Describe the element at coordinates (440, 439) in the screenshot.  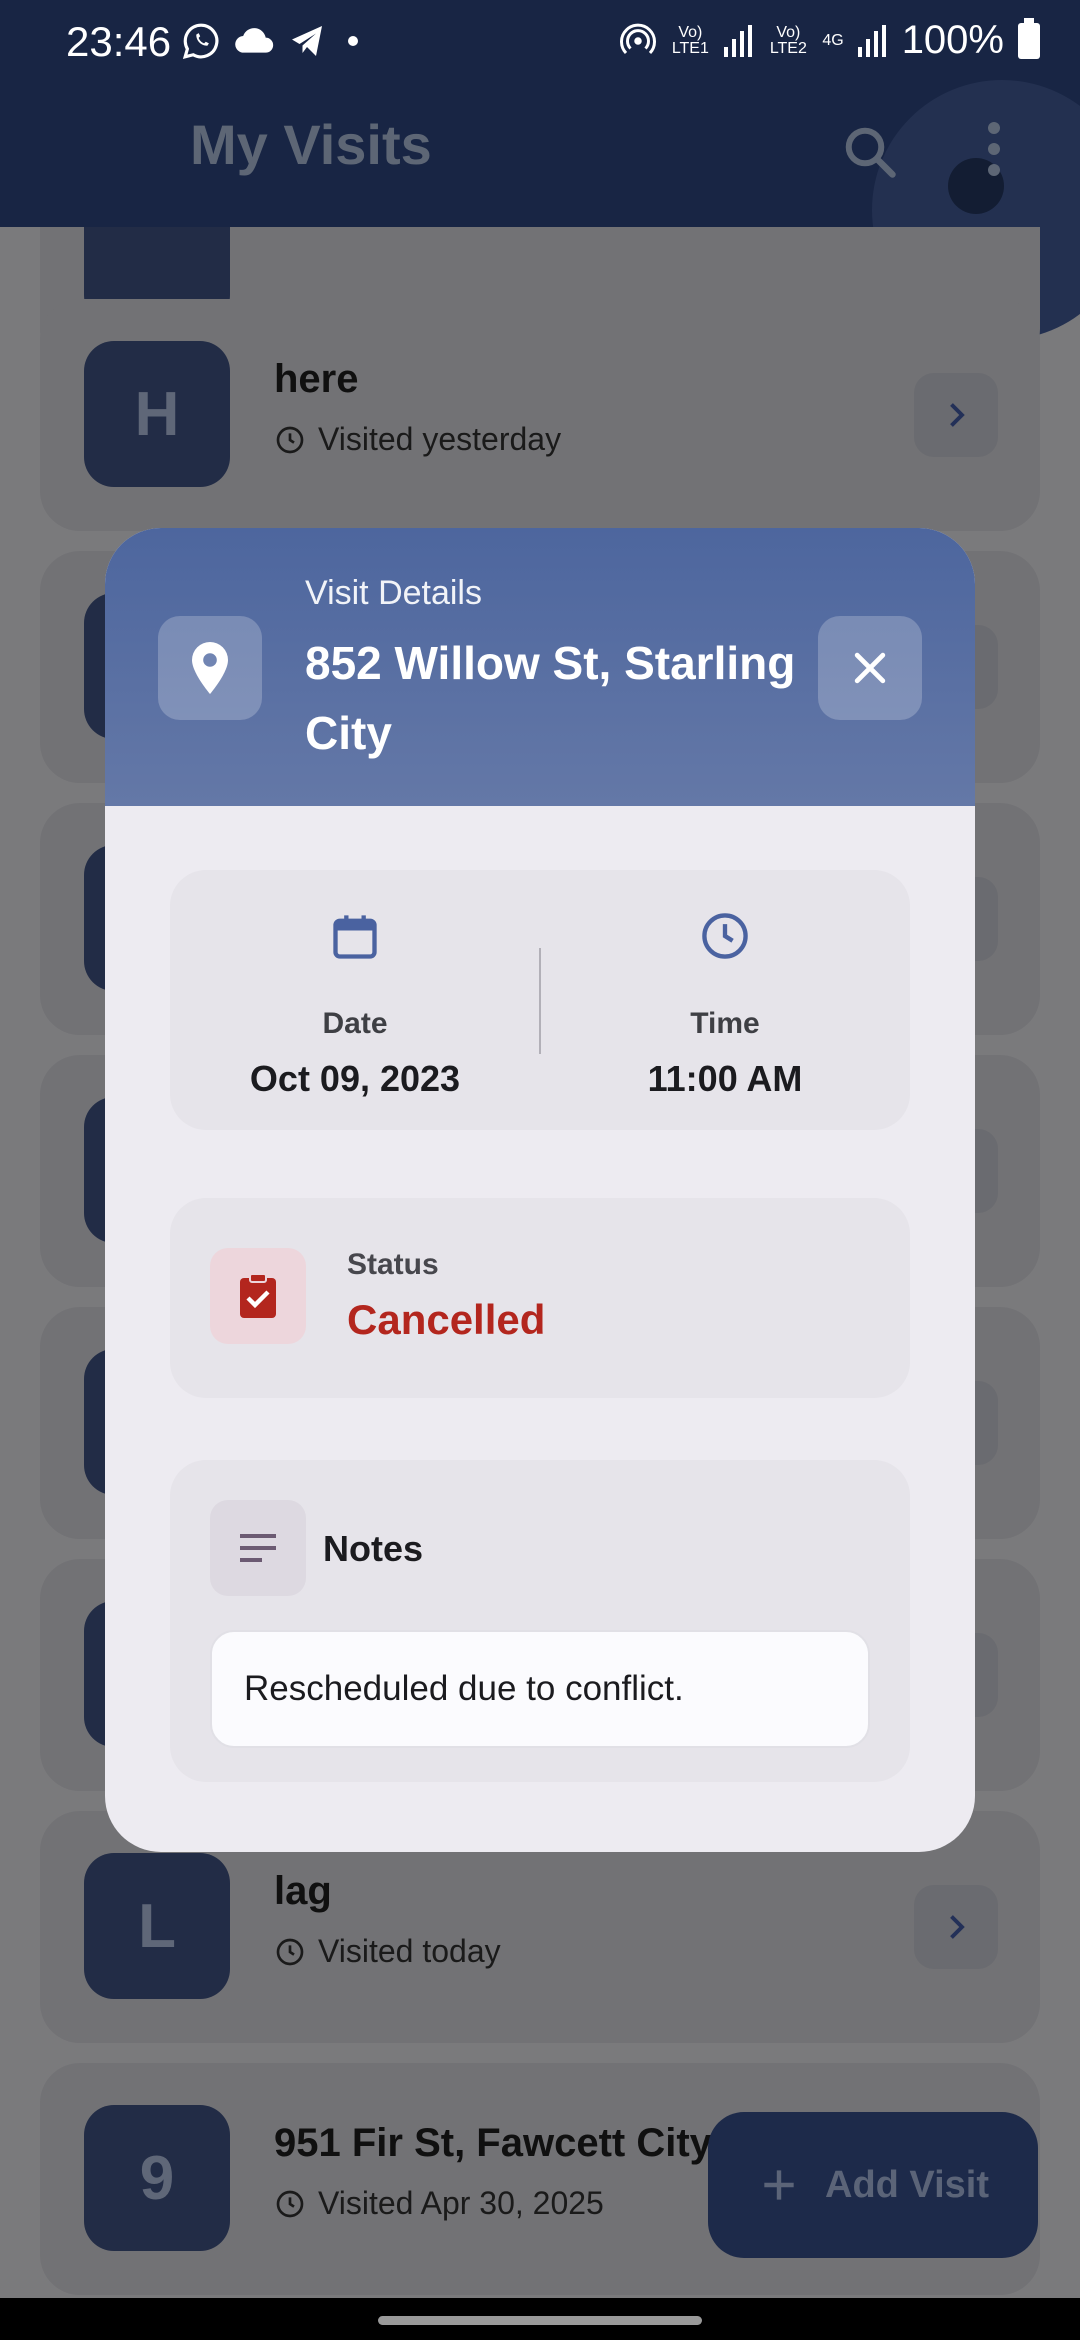
I see `visit-date: Visited yesterday` at that location.